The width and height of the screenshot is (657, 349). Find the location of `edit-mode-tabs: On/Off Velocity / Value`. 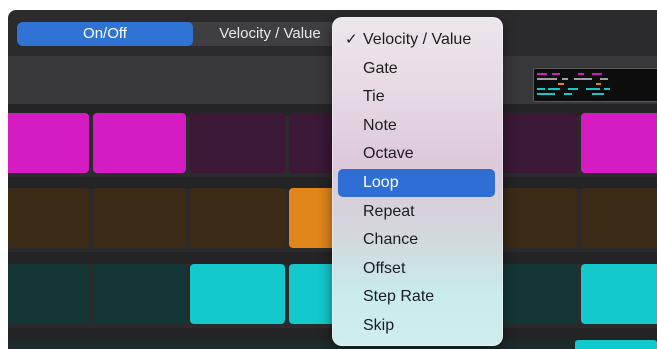

edit-mode-tabs: On/Off Velocity / Value is located at coordinates (182, 34).